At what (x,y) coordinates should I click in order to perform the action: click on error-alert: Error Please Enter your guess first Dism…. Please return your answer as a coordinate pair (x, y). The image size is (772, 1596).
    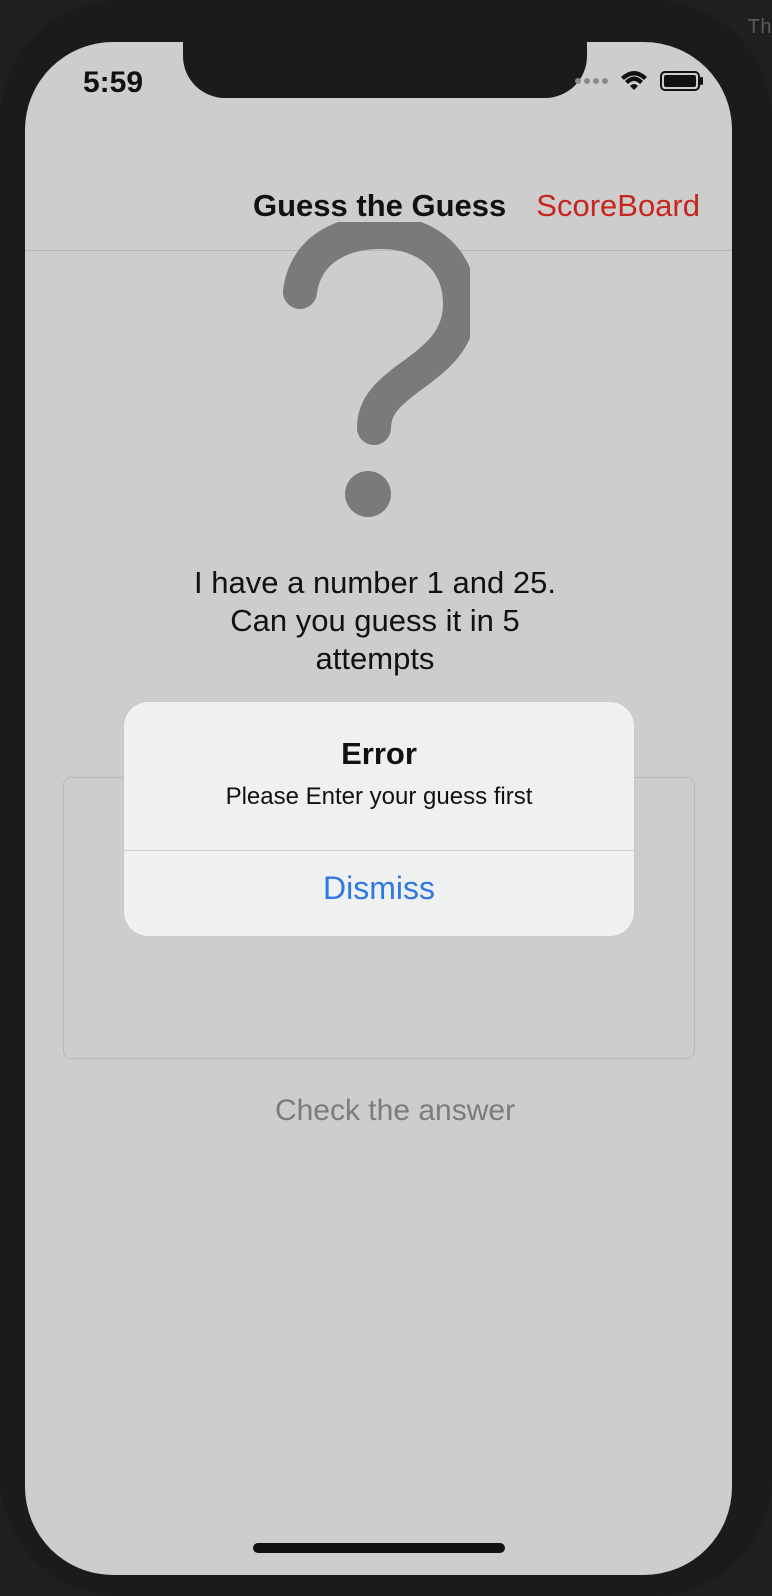
    Looking at the image, I should click on (379, 819).